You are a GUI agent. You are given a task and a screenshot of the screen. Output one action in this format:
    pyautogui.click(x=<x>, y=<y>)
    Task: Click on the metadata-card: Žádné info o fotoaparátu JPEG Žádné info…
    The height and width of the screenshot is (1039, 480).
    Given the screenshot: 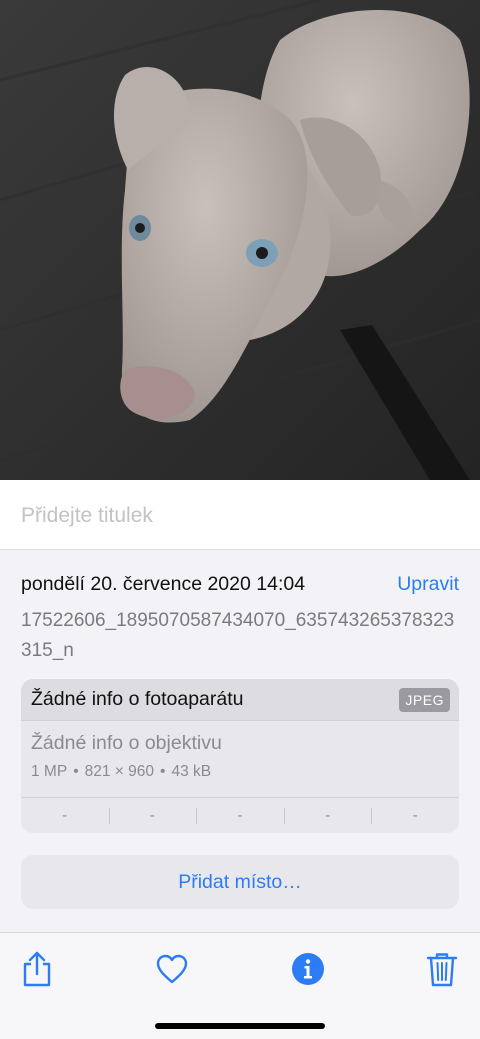 What is the action you would take?
    pyautogui.click(x=240, y=756)
    